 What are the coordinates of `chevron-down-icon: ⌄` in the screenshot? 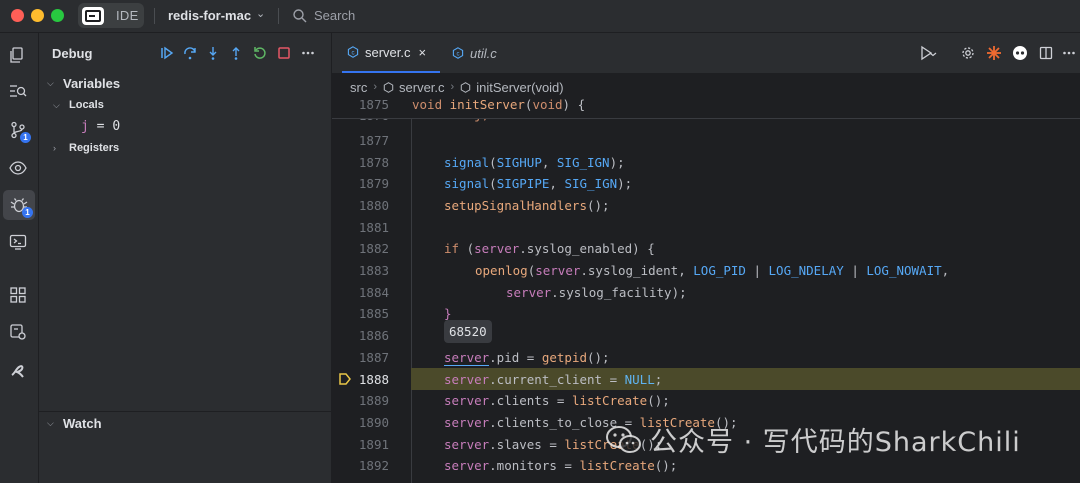 It's located at (260, 13).